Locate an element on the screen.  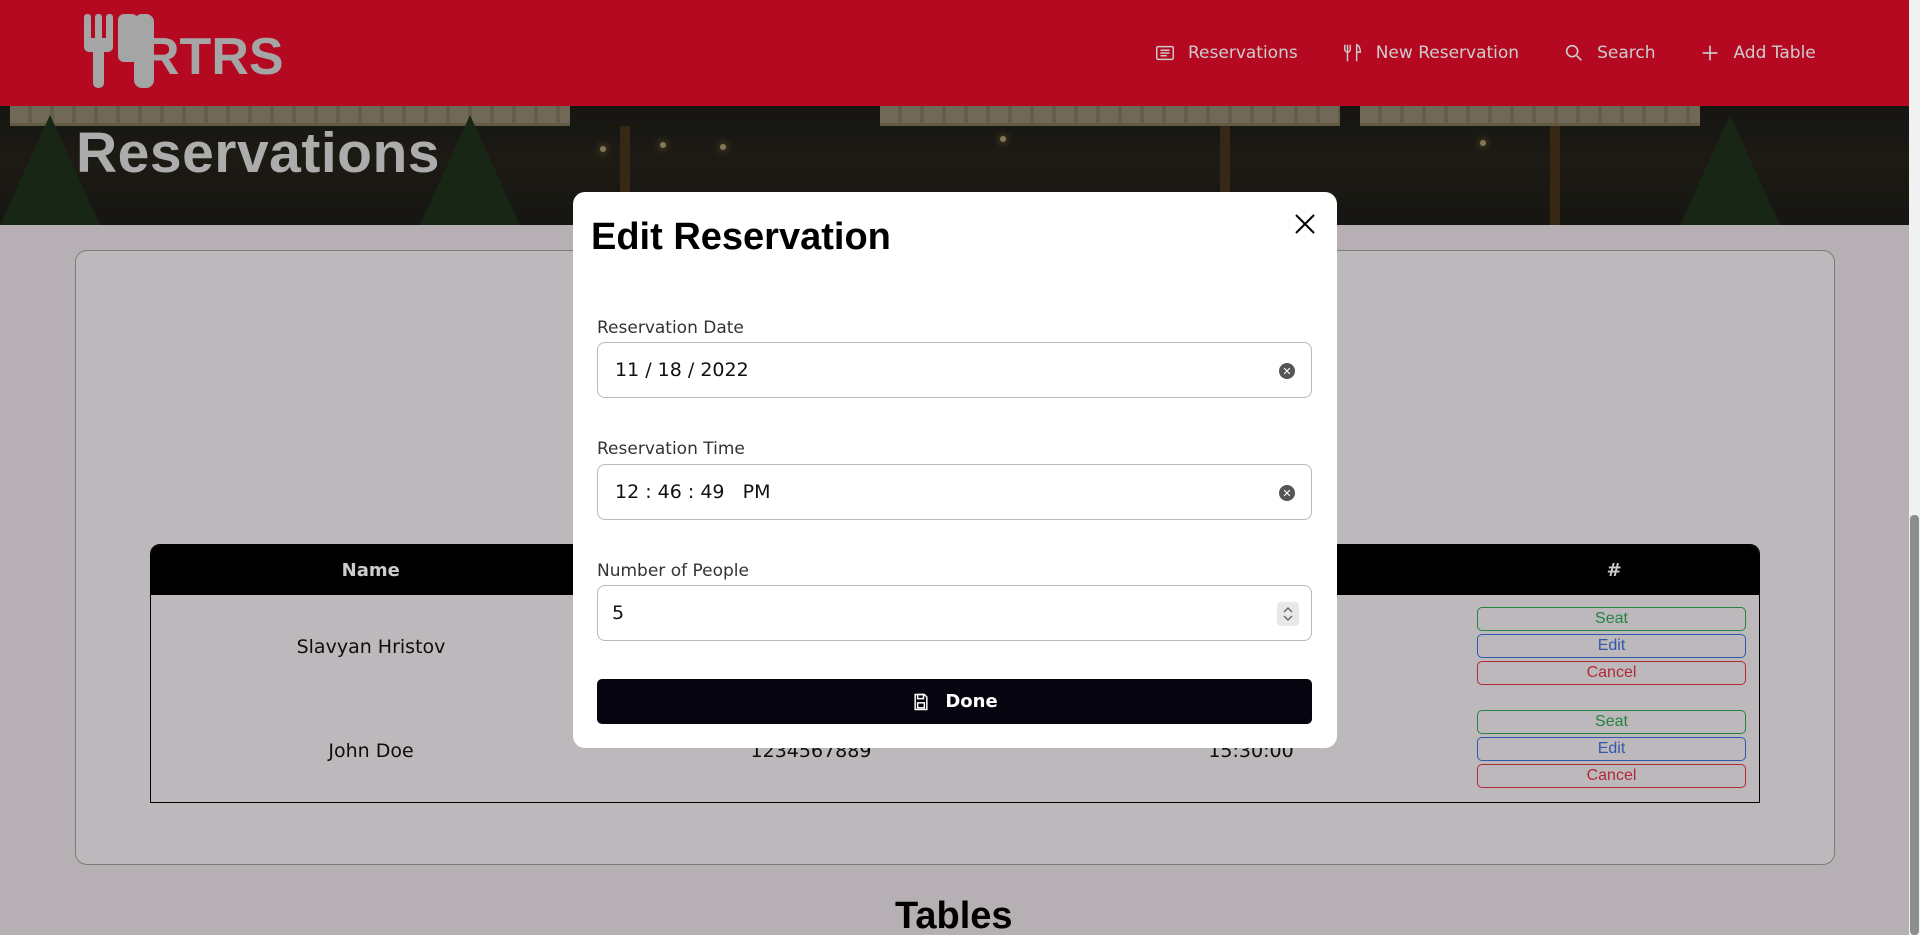
number-of-people-value: 5 is located at coordinates (618, 613).